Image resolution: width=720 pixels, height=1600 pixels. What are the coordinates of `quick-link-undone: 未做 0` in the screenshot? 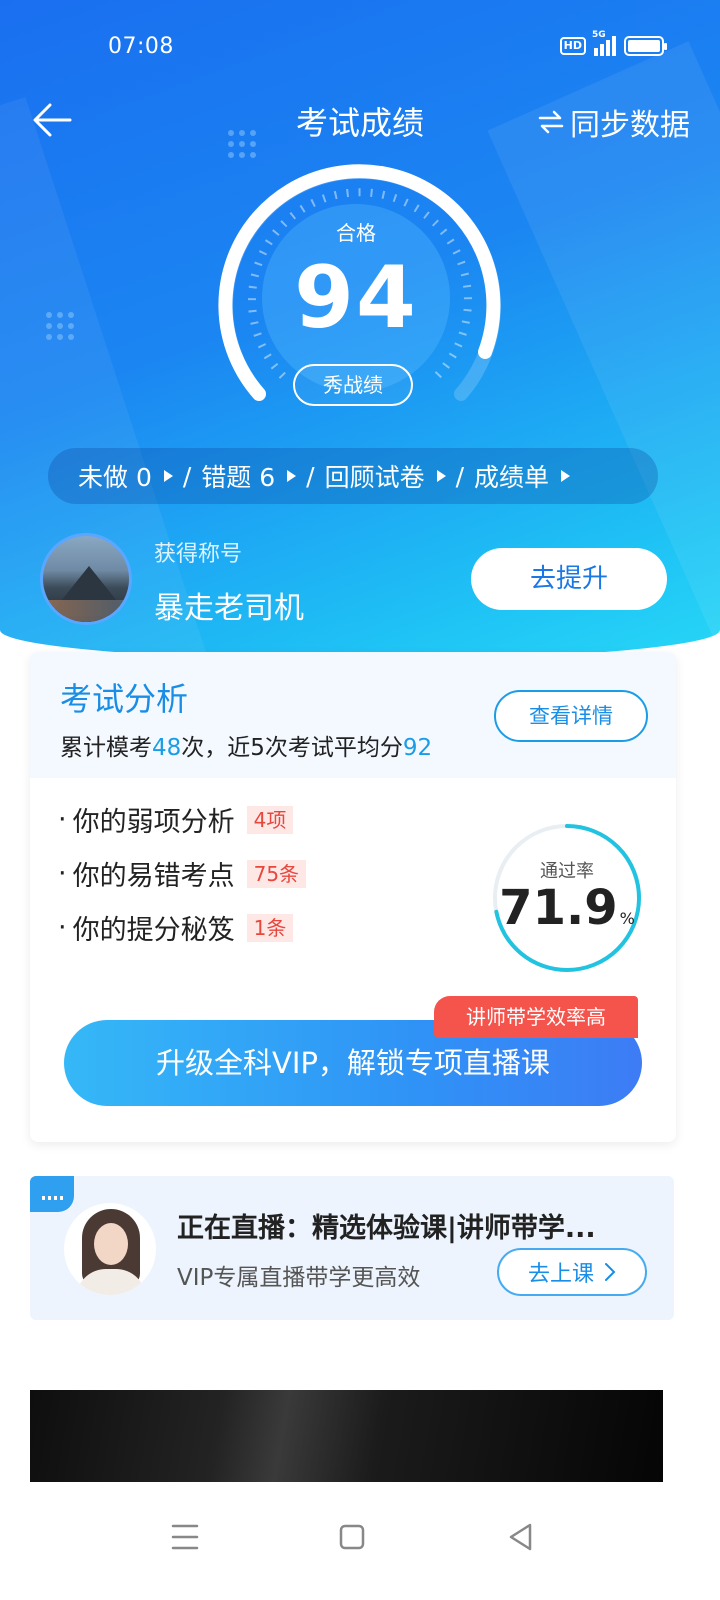 It's located at (125, 476).